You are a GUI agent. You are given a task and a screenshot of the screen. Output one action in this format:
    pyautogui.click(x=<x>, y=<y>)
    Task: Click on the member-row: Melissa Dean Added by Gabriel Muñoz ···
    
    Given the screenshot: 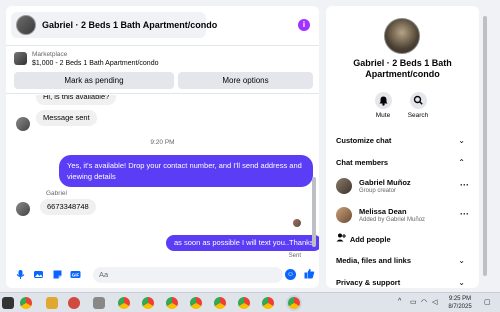 What is the action you would take?
    pyautogui.click(x=402, y=216)
    